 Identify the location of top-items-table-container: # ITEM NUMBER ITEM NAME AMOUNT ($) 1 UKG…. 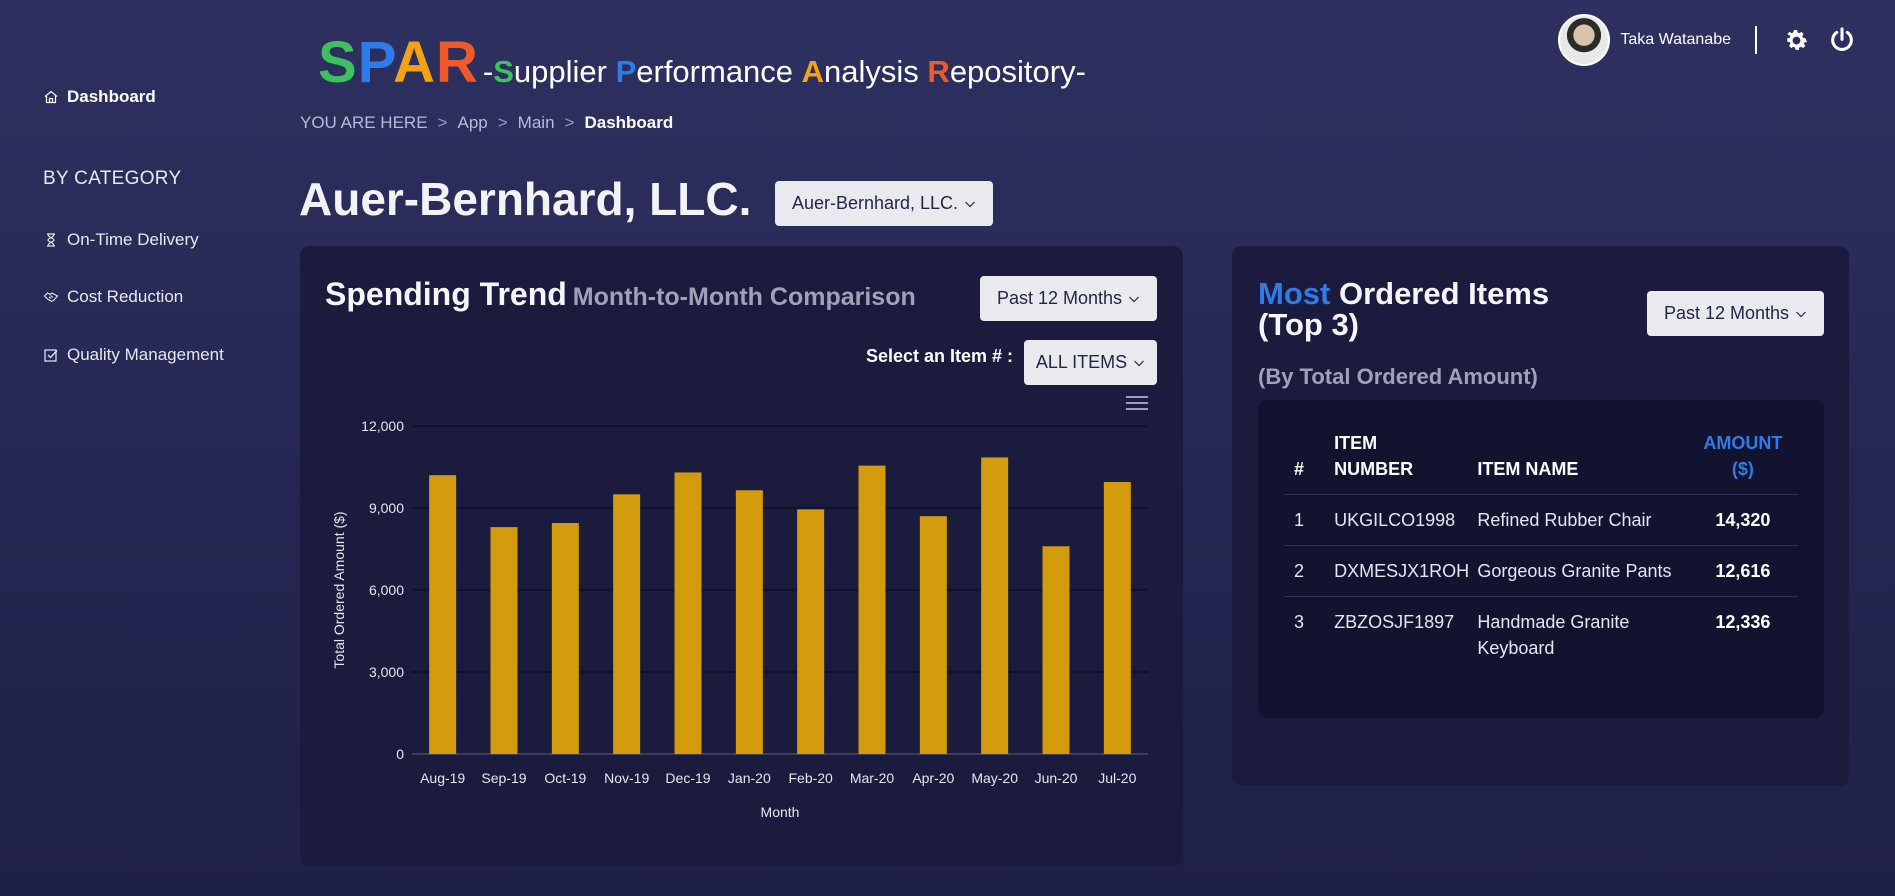
(1541, 559).